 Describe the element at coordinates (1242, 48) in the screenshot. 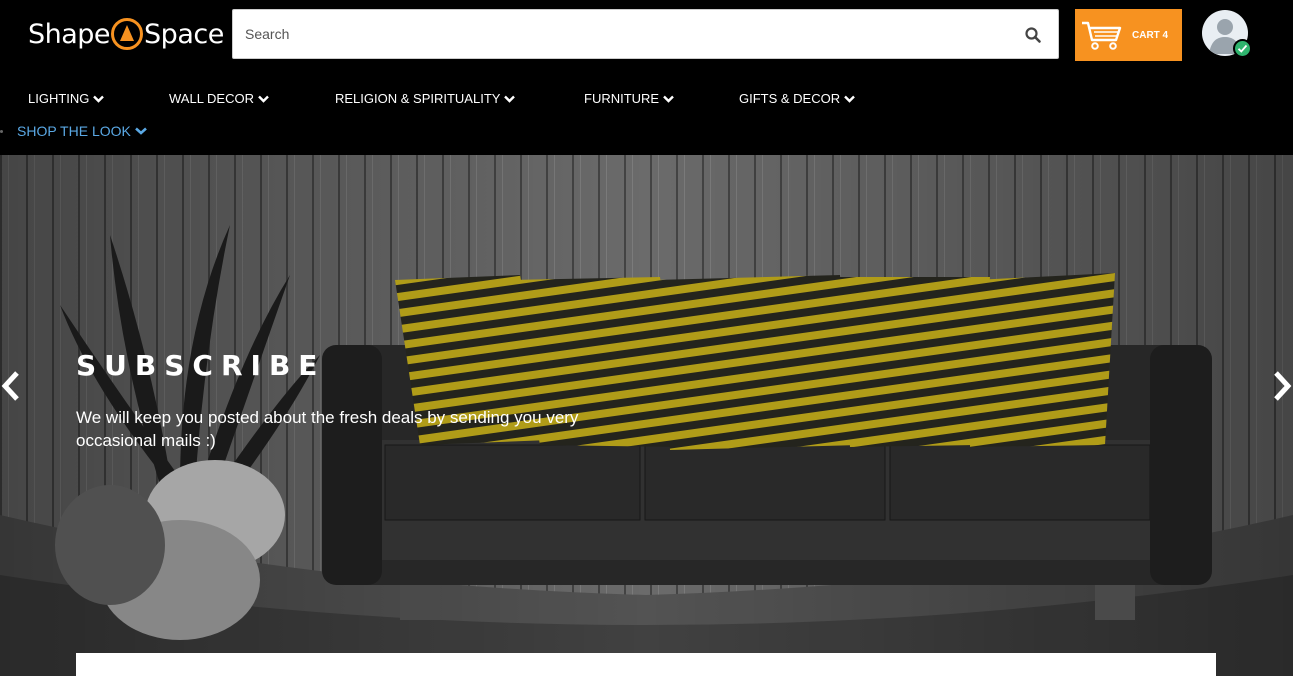

I see `check-icon` at that location.